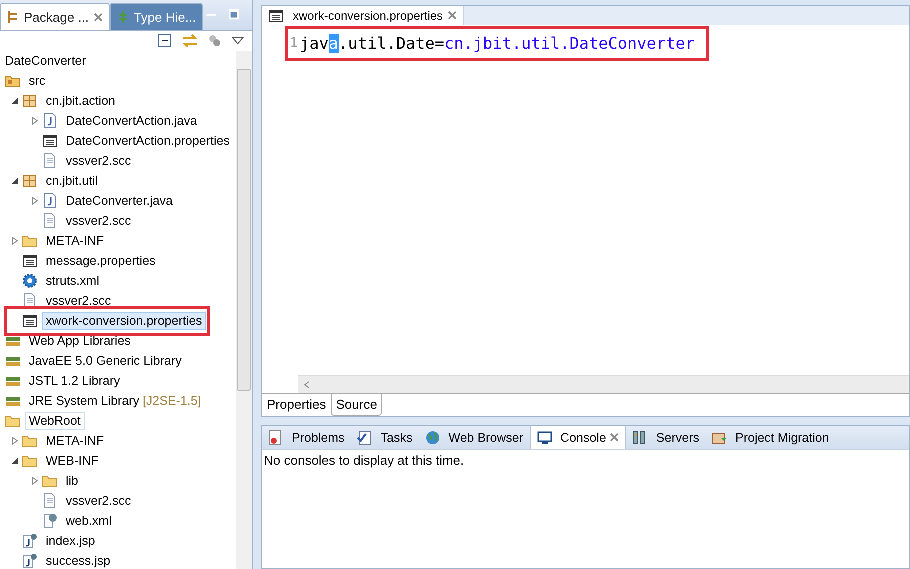 This screenshot has height=569, width=910. Describe the element at coordinates (115, 401) in the screenshot. I see `tree-item: JRE System Library [J2SE-1.5]` at that location.